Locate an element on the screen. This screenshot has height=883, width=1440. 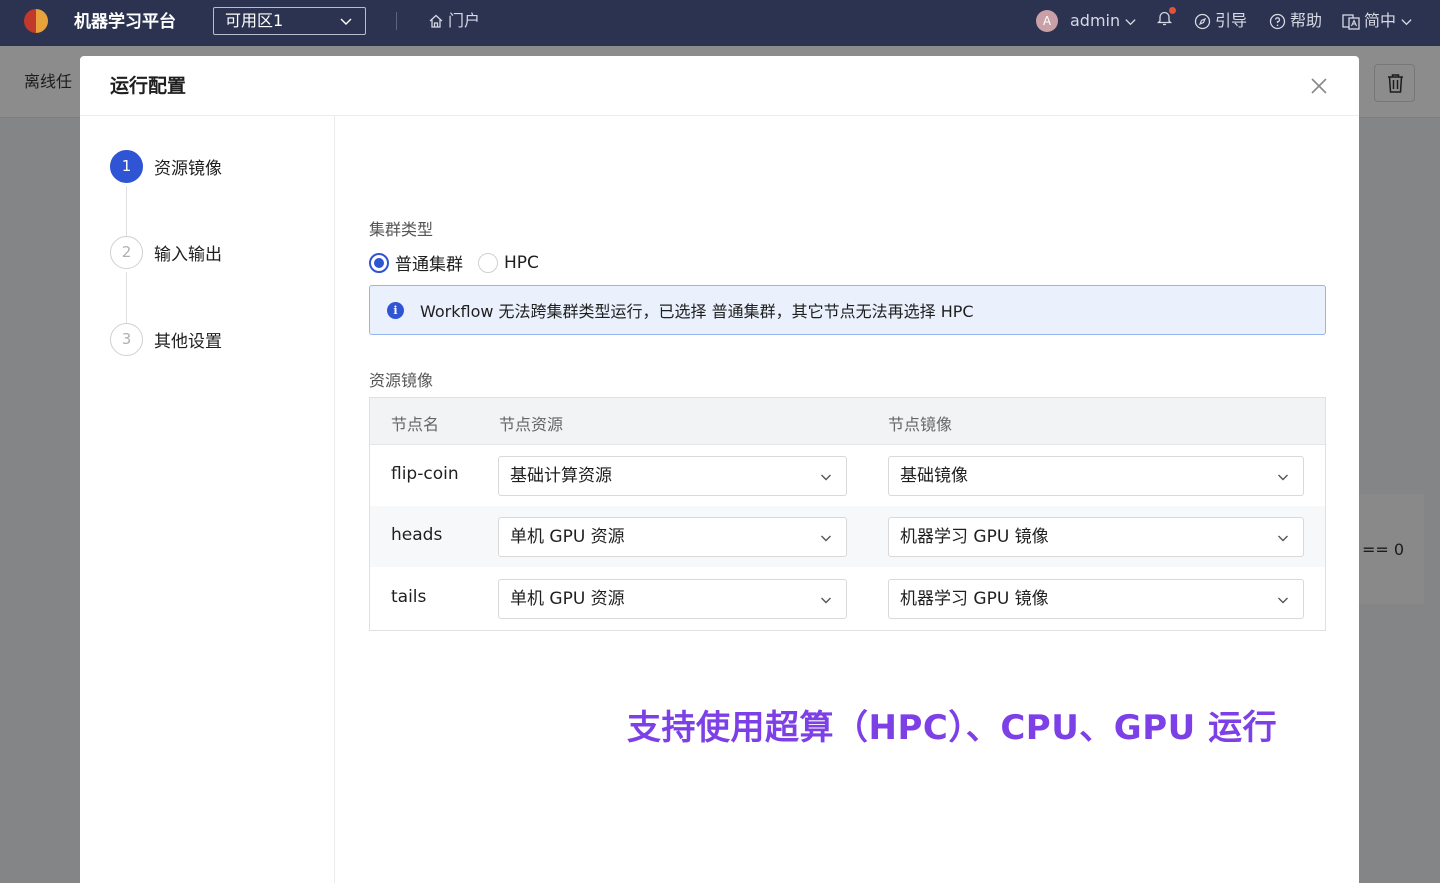
language-label: 简中 is located at coordinates (1380, 20).